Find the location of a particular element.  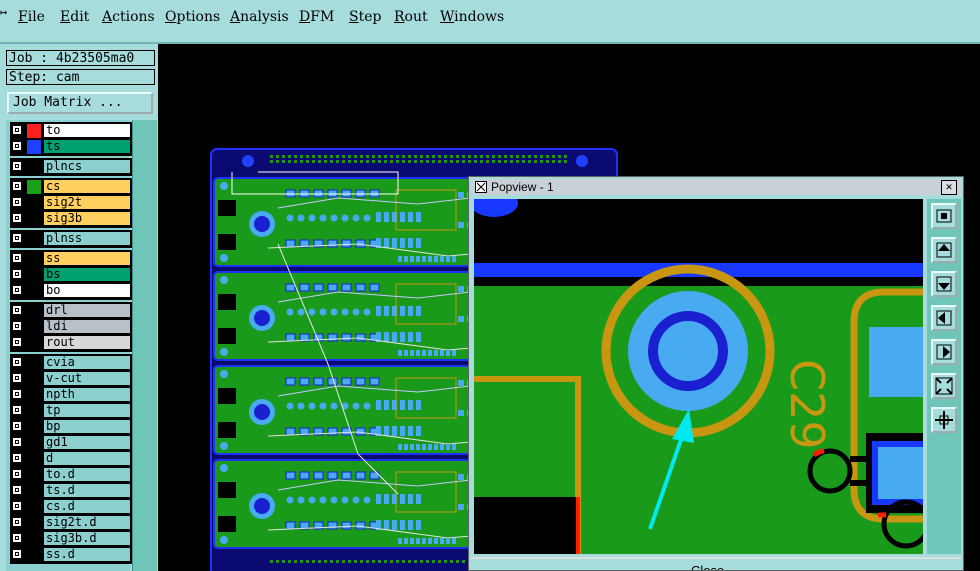

layer-name: to.d is located at coordinates (87, 474).